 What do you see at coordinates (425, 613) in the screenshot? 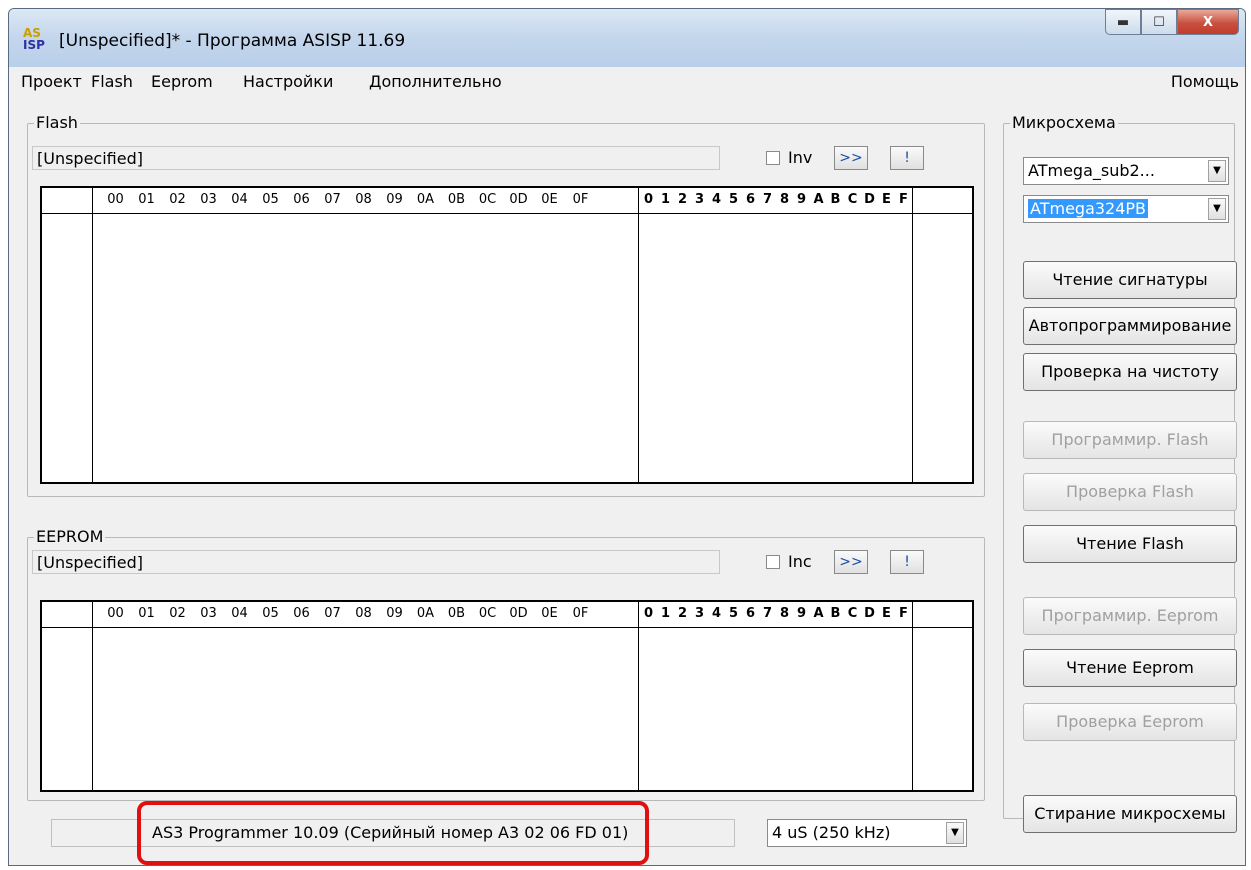
I see `hex-col: 0A` at bounding box center [425, 613].